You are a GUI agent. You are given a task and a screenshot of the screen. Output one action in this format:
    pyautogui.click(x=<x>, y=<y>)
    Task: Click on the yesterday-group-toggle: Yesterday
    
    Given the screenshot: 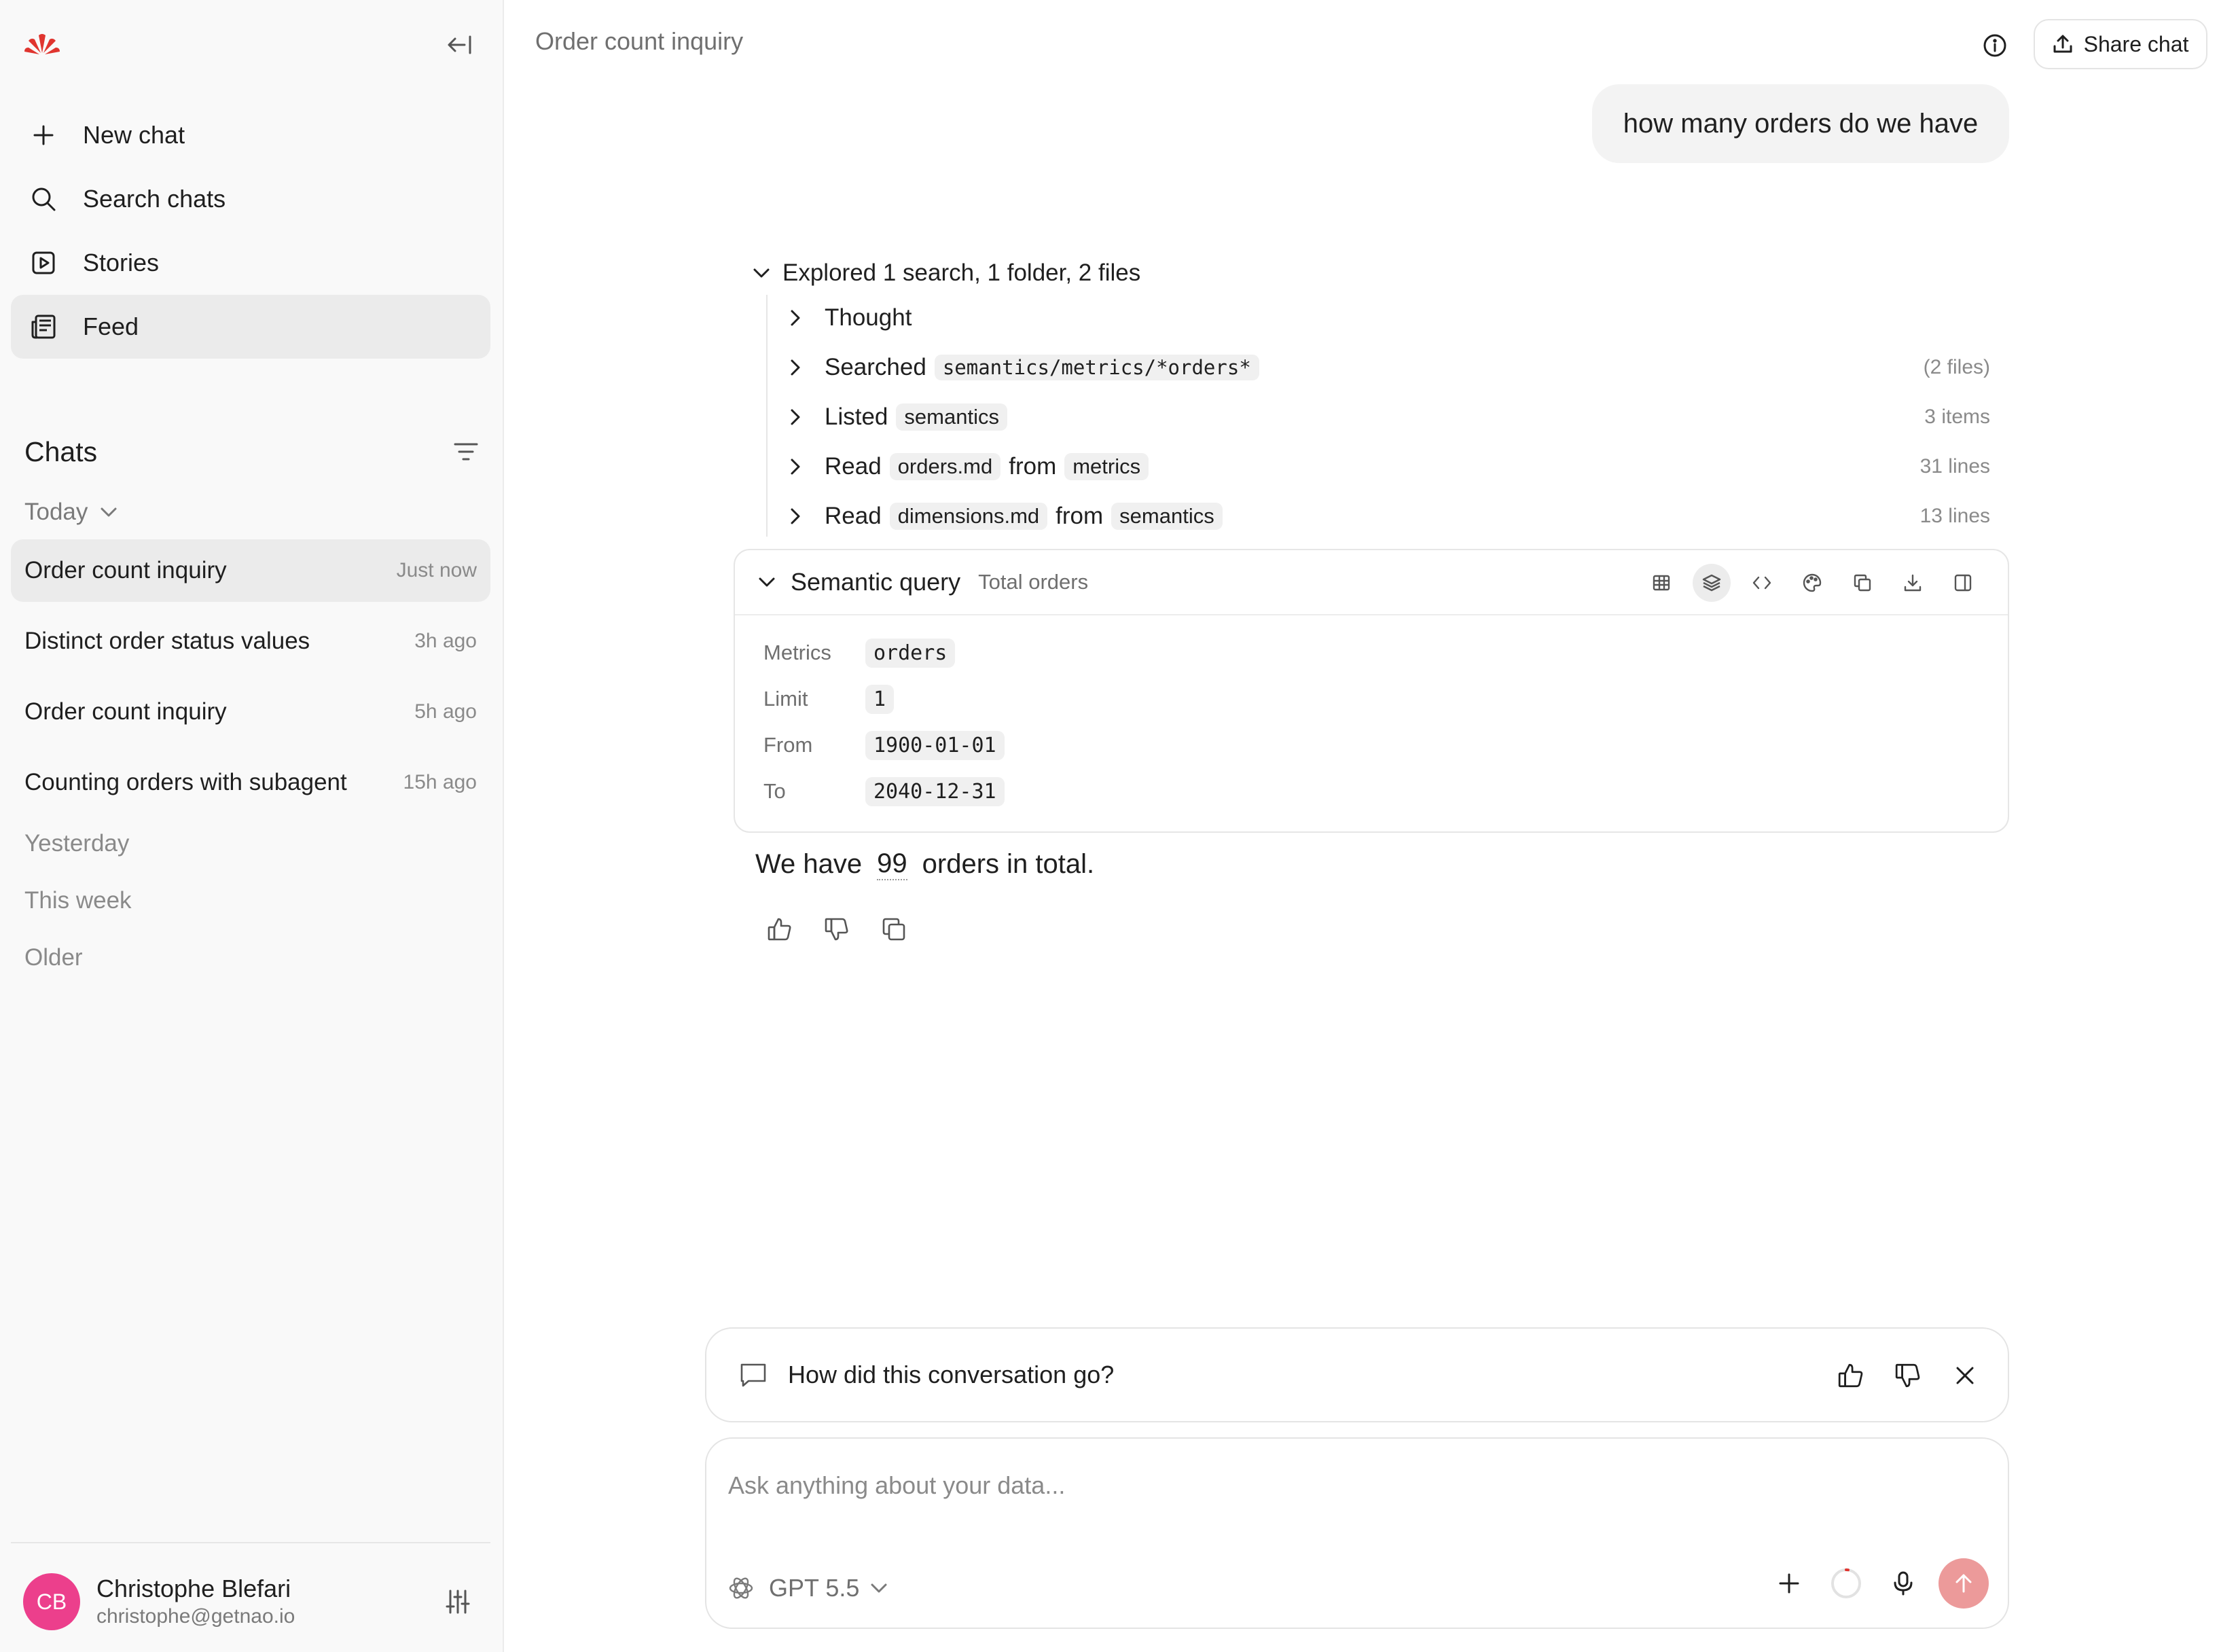 What is the action you would take?
    pyautogui.click(x=76, y=843)
    